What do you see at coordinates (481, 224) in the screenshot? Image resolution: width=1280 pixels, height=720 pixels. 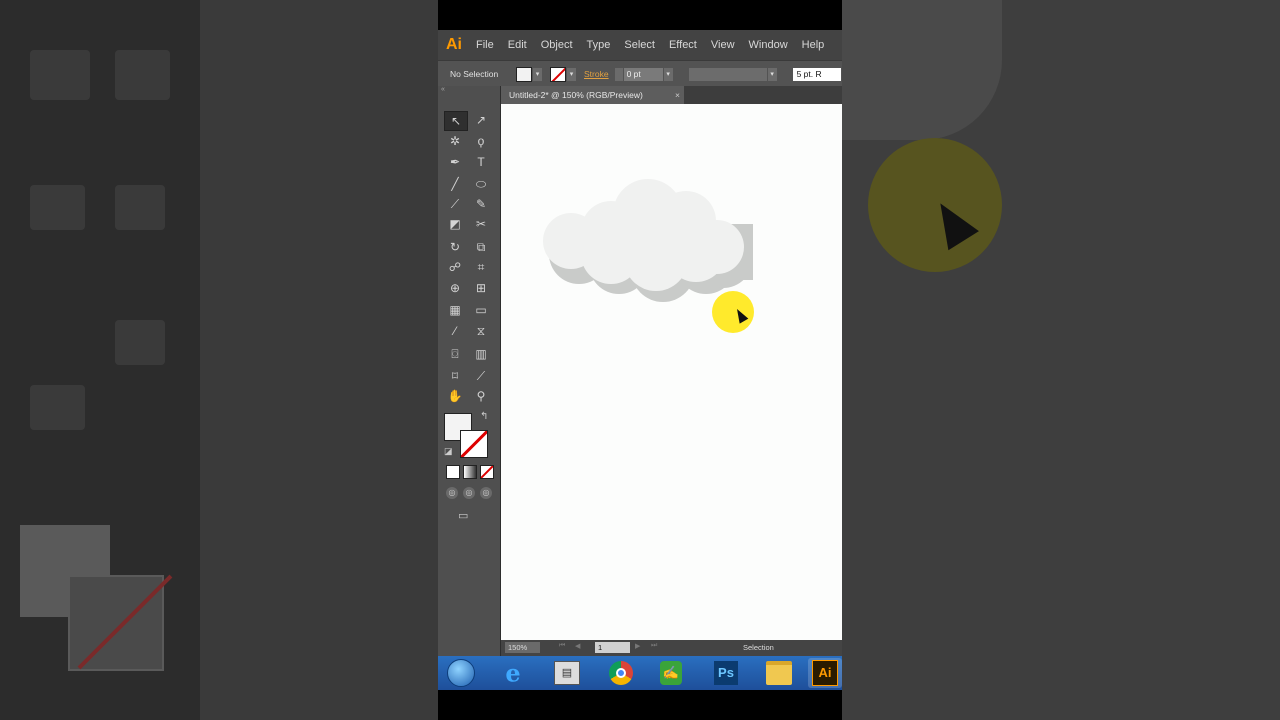 I see `scissors-tool-icon: ✂` at bounding box center [481, 224].